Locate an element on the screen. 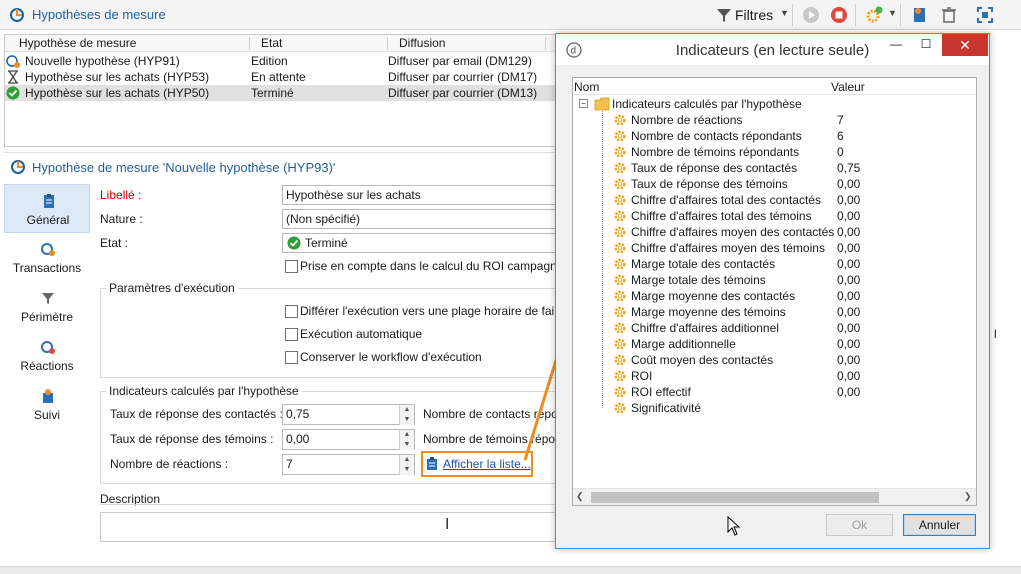  contacts-rate-stepper: 0,75 ▲ ▼ is located at coordinates (348, 414).